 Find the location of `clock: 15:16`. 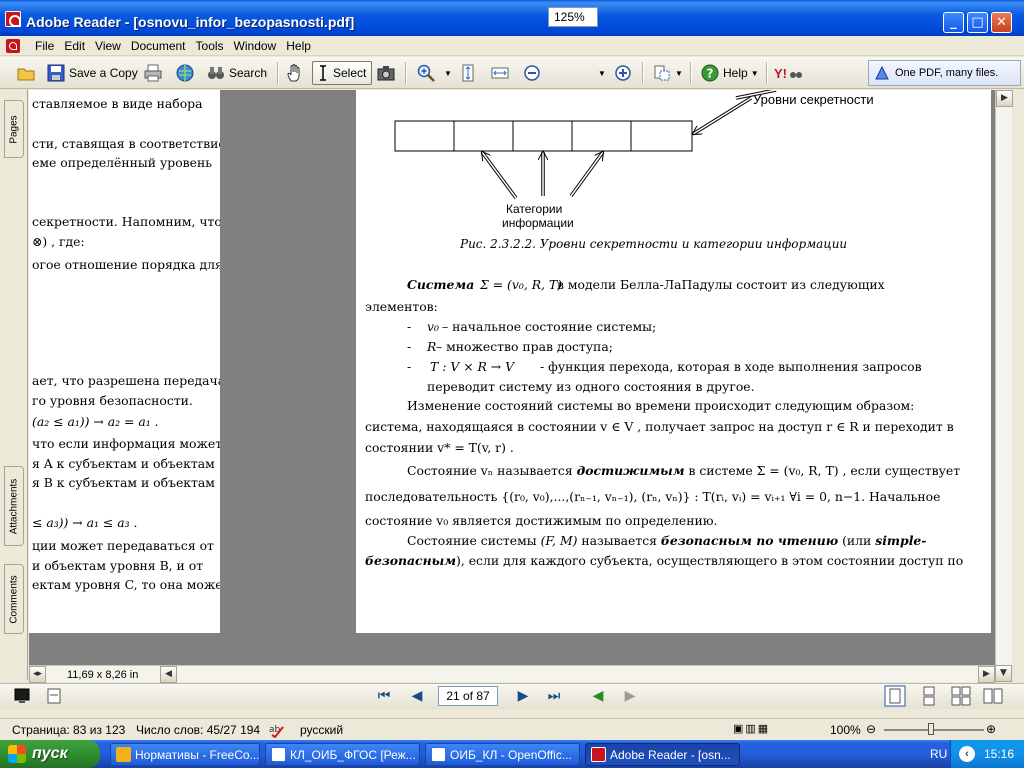

clock: 15:16 is located at coordinates (999, 754).